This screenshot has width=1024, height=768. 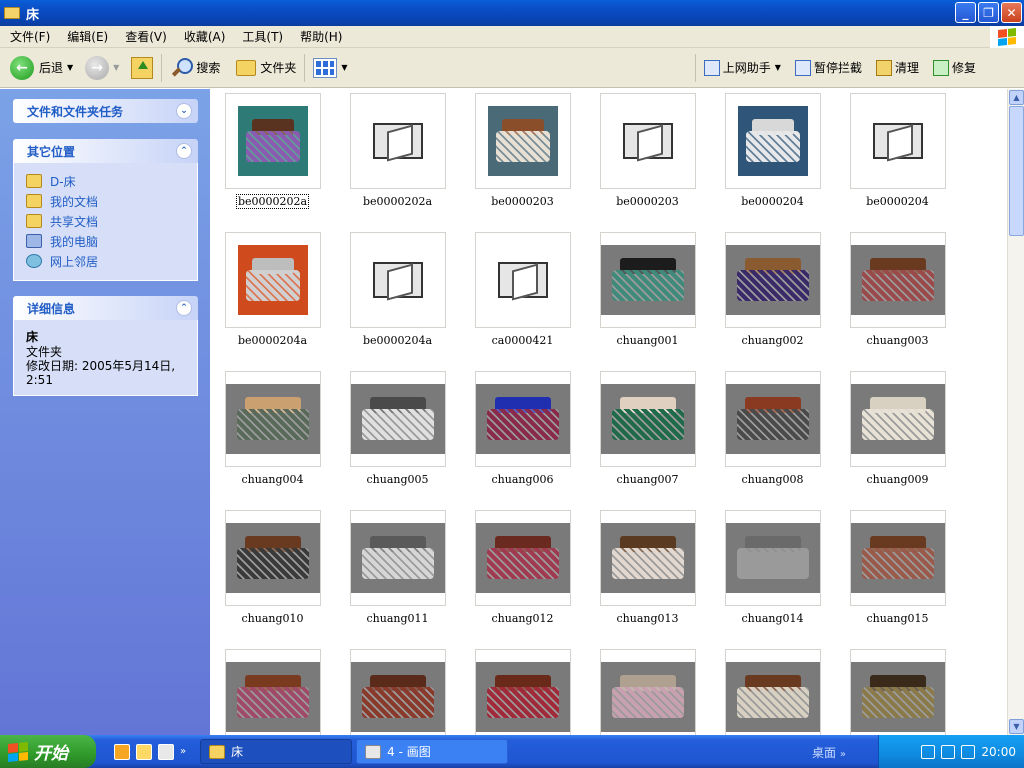 I want to click on other-places-header: 其它位置 ⌃, so click(x=105, y=151).